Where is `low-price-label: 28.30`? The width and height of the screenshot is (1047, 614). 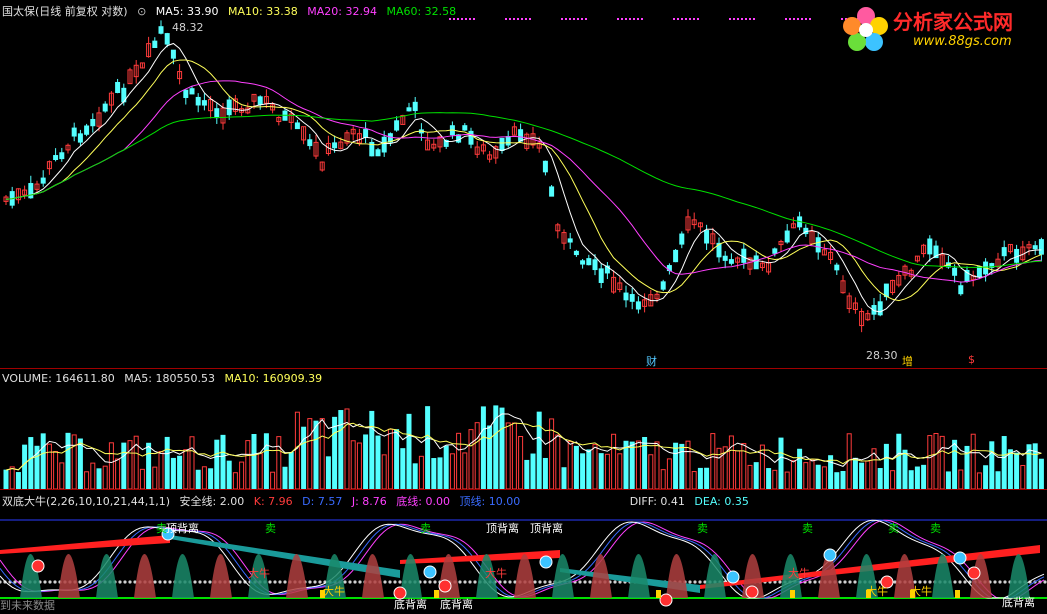 low-price-label: 28.30 is located at coordinates (882, 355).